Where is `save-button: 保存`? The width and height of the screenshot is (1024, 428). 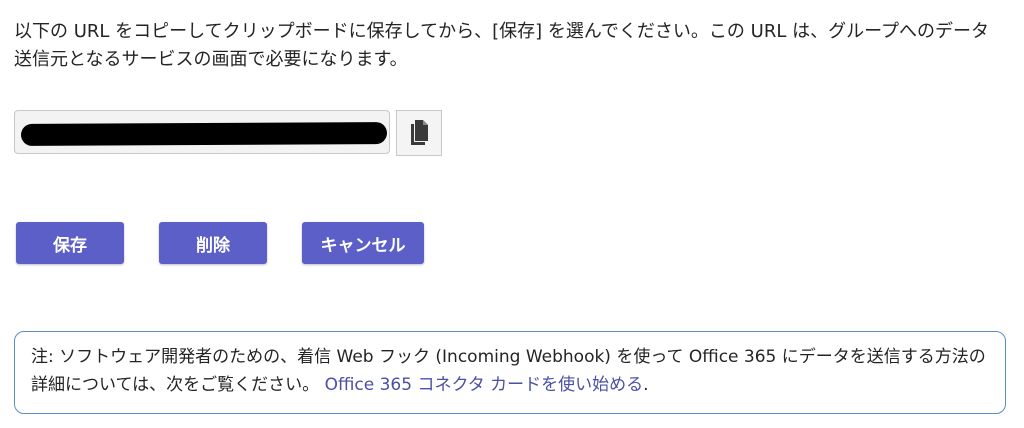
save-button: 保存 is located at coordinates (70, 243).